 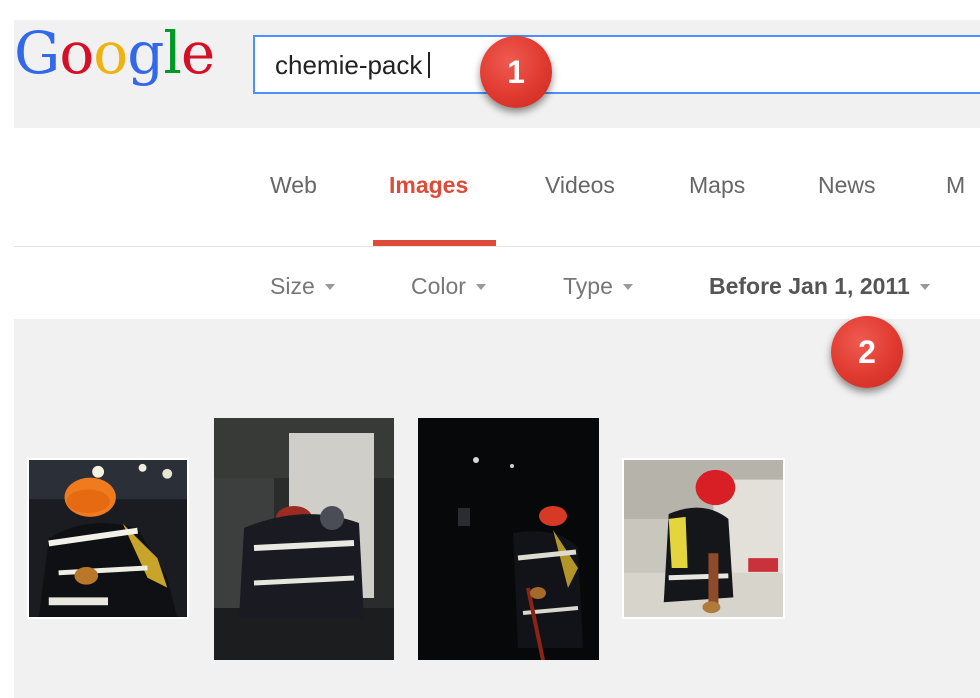 I want to click on type-filter-label: Type, so click(x=588, y=286).